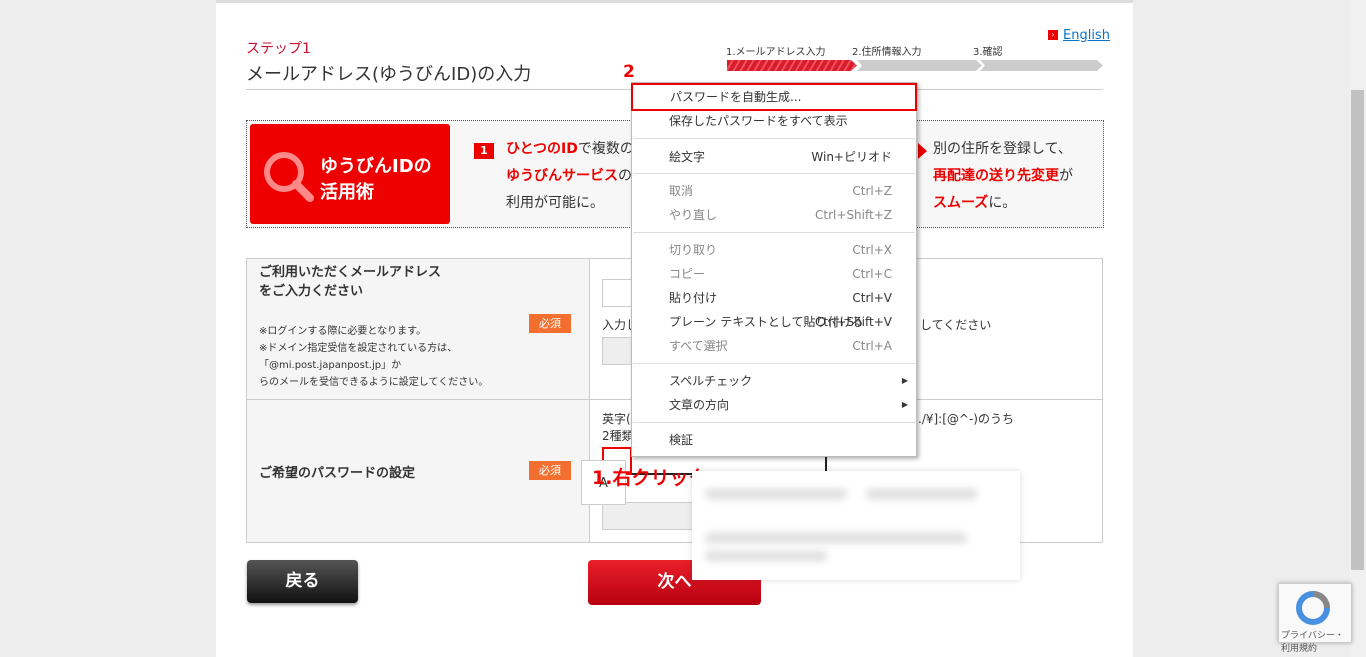  I want to click on menu-item-shortcut: Ctrl+V, so click(872, 298).